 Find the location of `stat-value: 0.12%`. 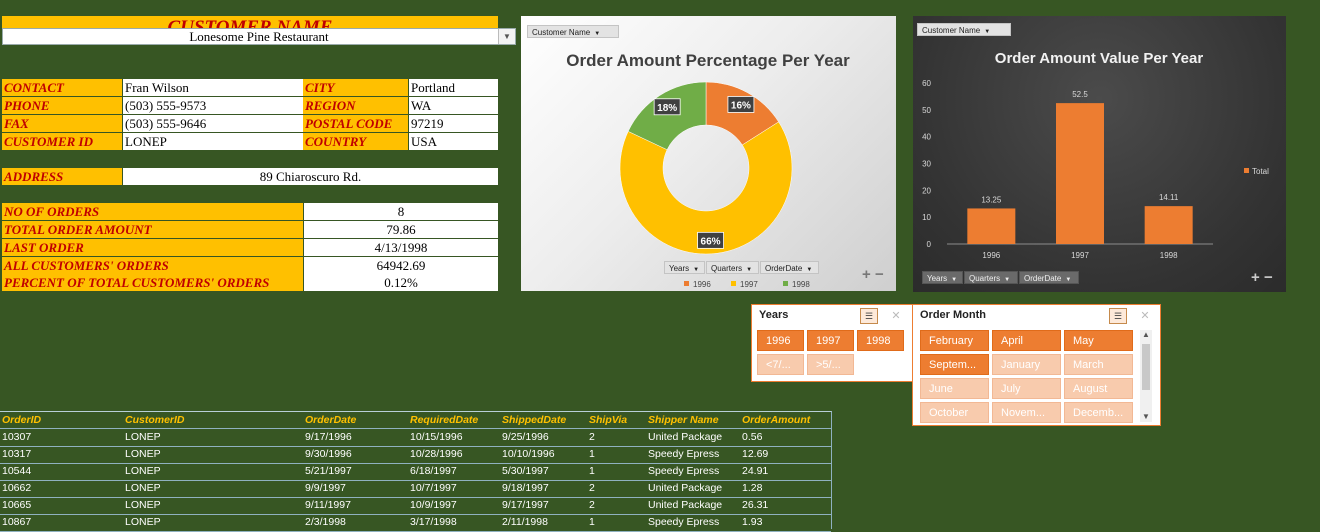

stat-value: 0.12% is located at coordinates (400, 283).